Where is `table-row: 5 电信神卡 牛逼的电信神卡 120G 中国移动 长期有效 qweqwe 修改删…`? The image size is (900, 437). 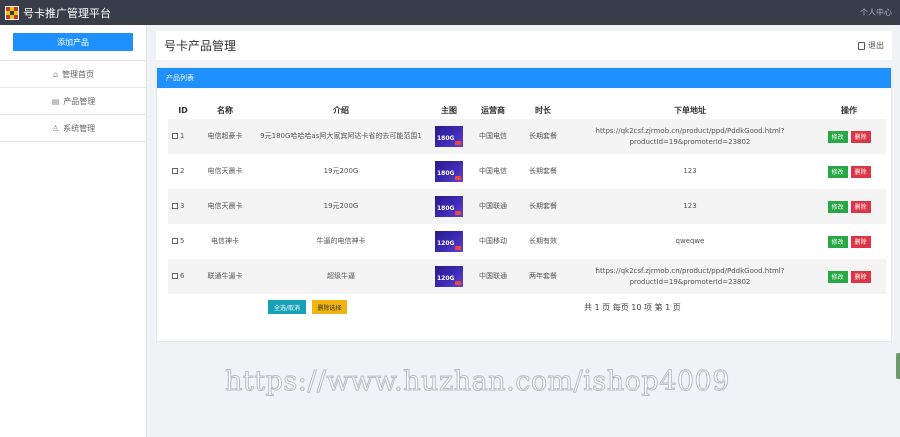
table-row: 5 电信神卡 牛逼的电信神卡 120G 中国移动 长期有效 qweqwe 修改删… is located at coordinates (527, 241).